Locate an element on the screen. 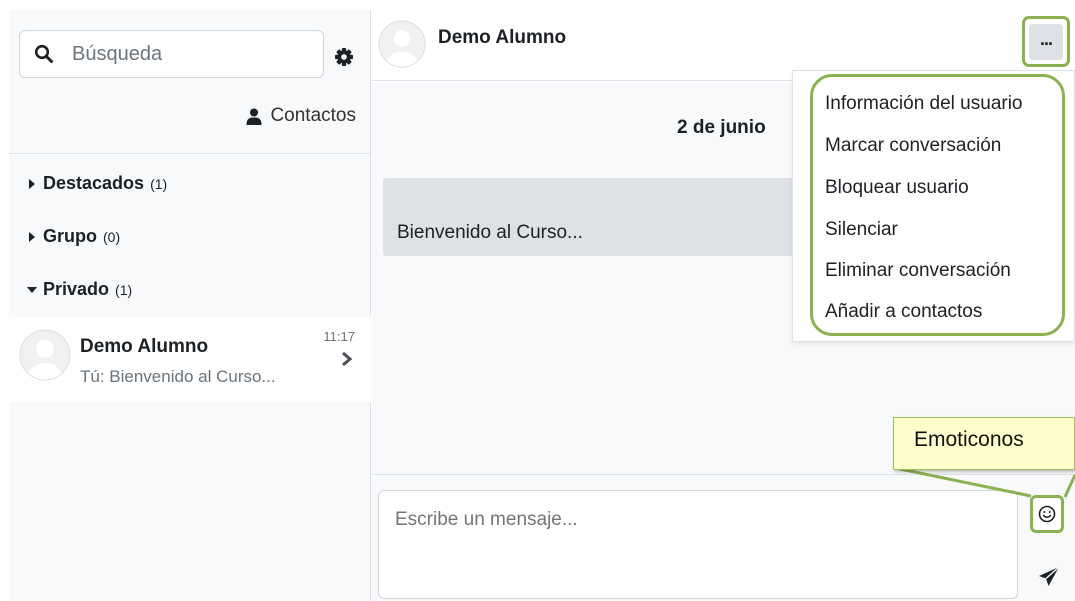  section-count: (0) is located at coordinates (112, 236).